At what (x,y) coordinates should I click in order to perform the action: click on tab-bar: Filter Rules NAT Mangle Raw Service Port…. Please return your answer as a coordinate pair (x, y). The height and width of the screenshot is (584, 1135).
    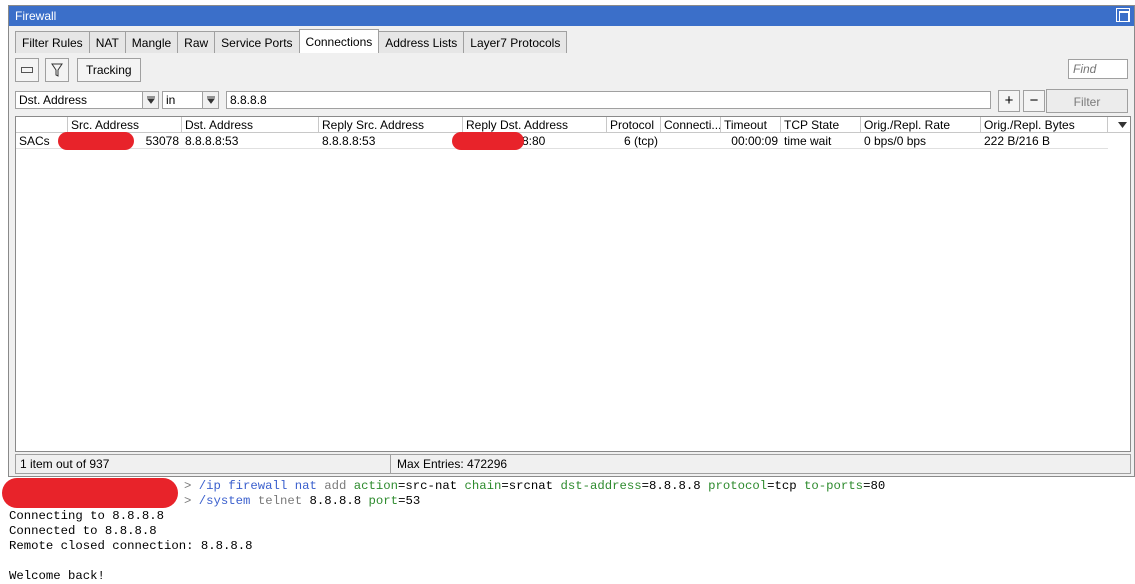
    Looking at the image, I should click on (291, 41).